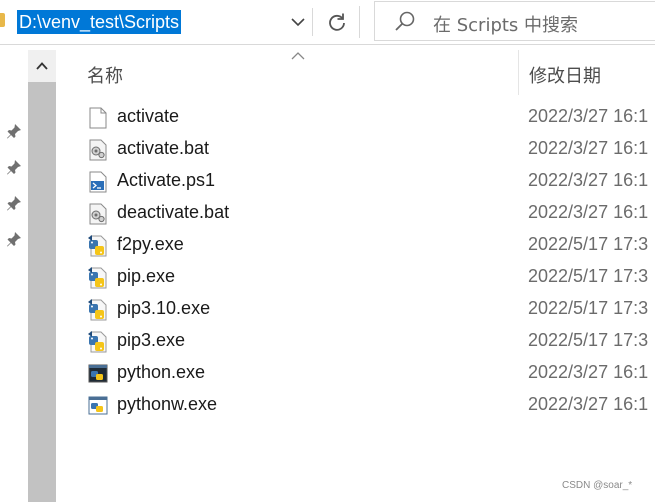  Describe the element at coordinates (151, 340) in the screenshot. I see `file-name: pip3.exe` at that location.